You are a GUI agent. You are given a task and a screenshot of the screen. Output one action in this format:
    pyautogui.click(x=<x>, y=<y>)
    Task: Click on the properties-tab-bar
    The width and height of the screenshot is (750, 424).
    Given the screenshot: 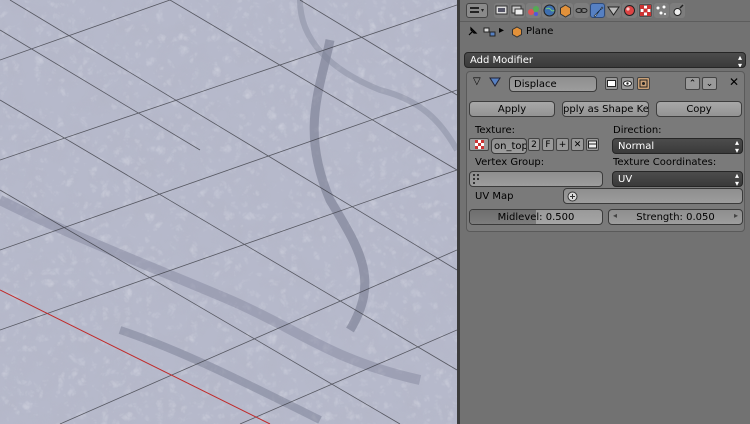 What is the action you would take?
    pyautogui.click(x=605, y=11)
    